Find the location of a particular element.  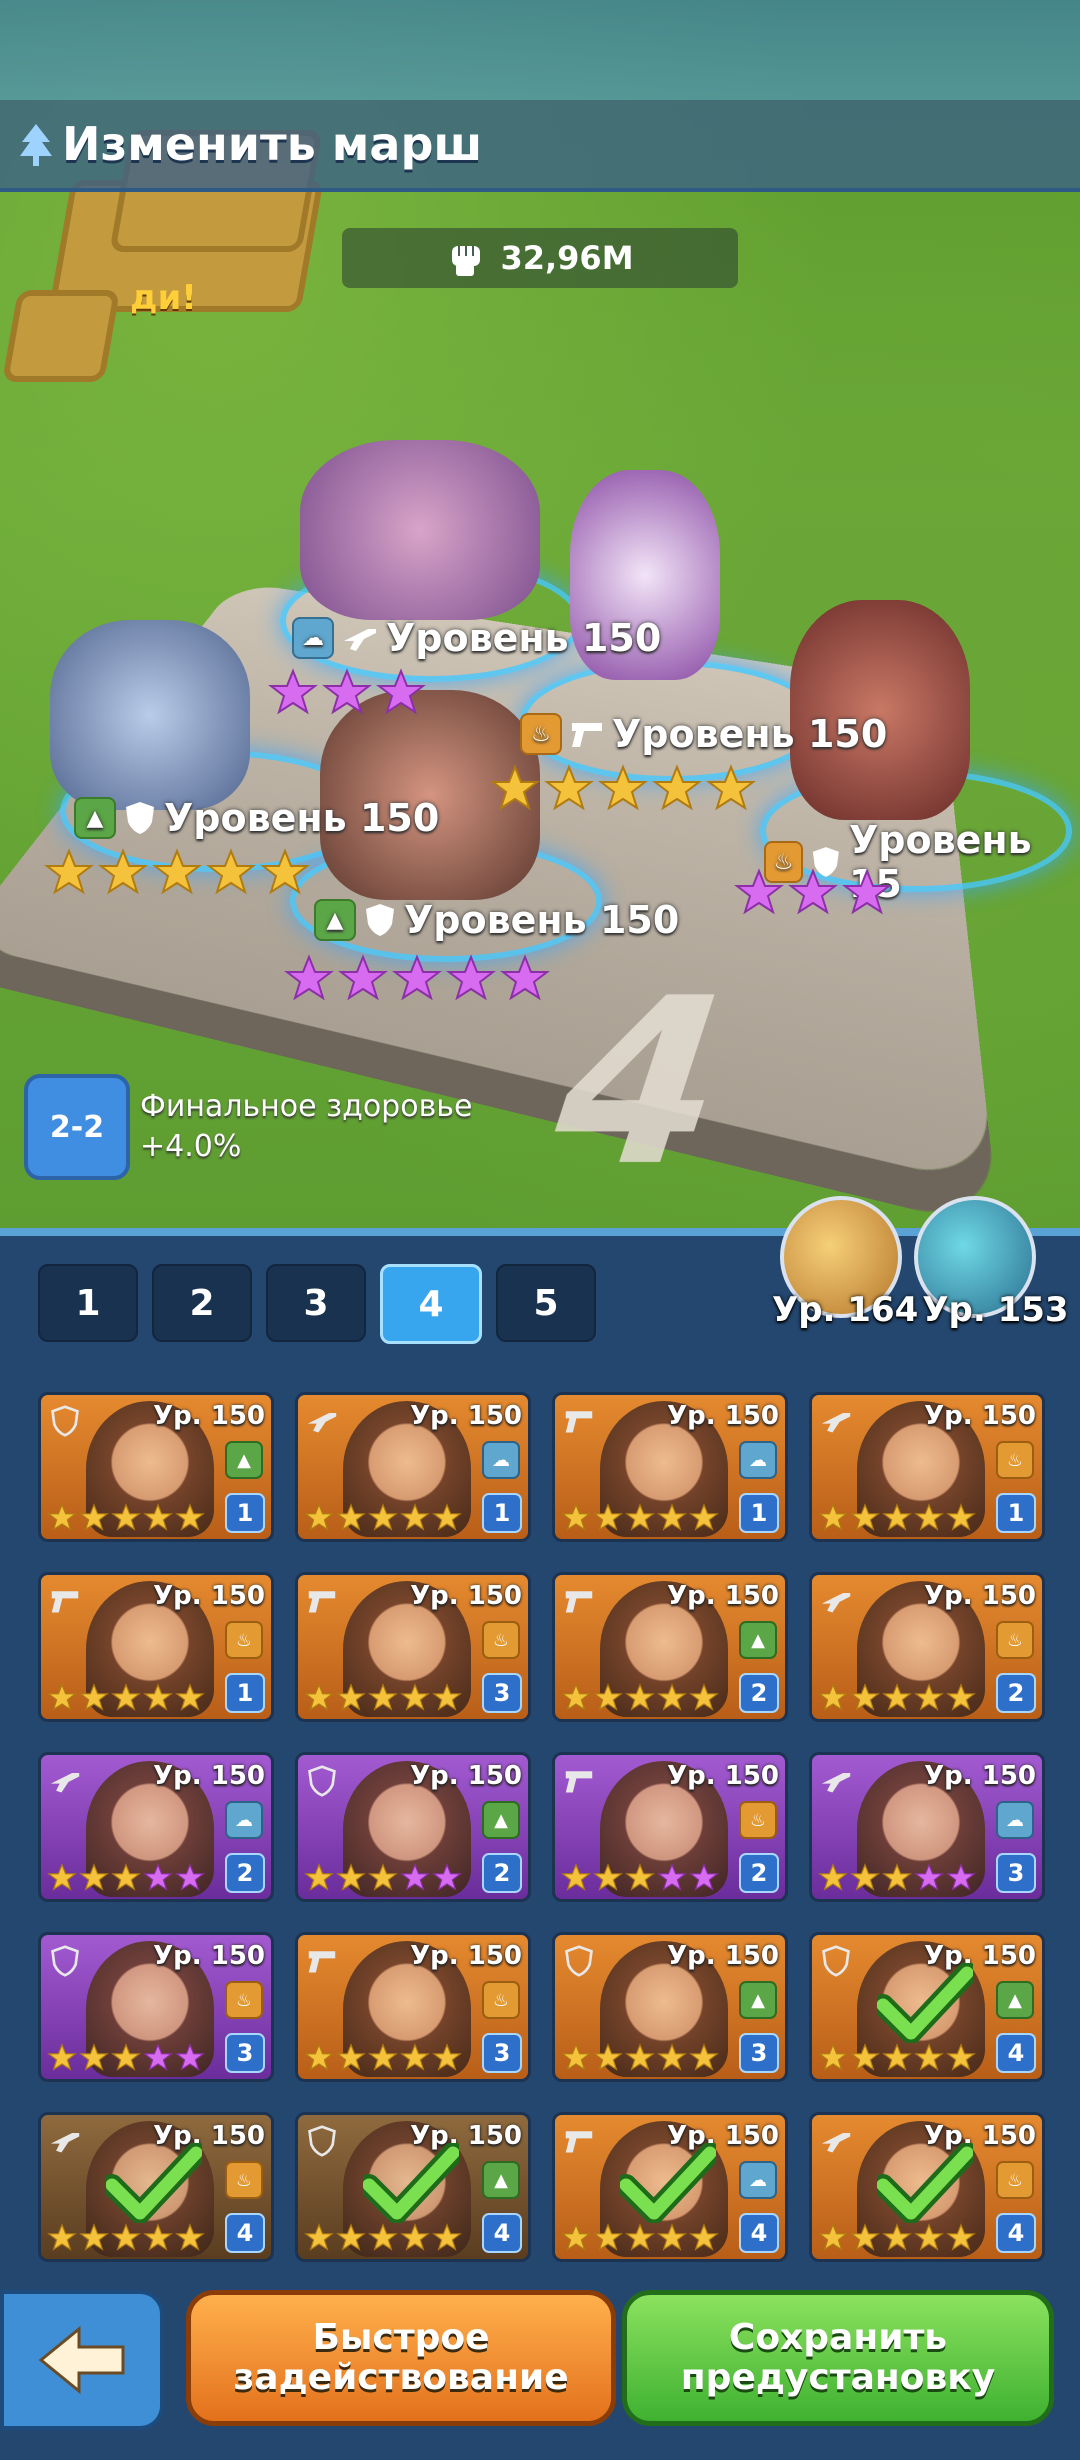

hero-card: Ур. 150 ☁ 4 is located at coordinates (670, 2187).